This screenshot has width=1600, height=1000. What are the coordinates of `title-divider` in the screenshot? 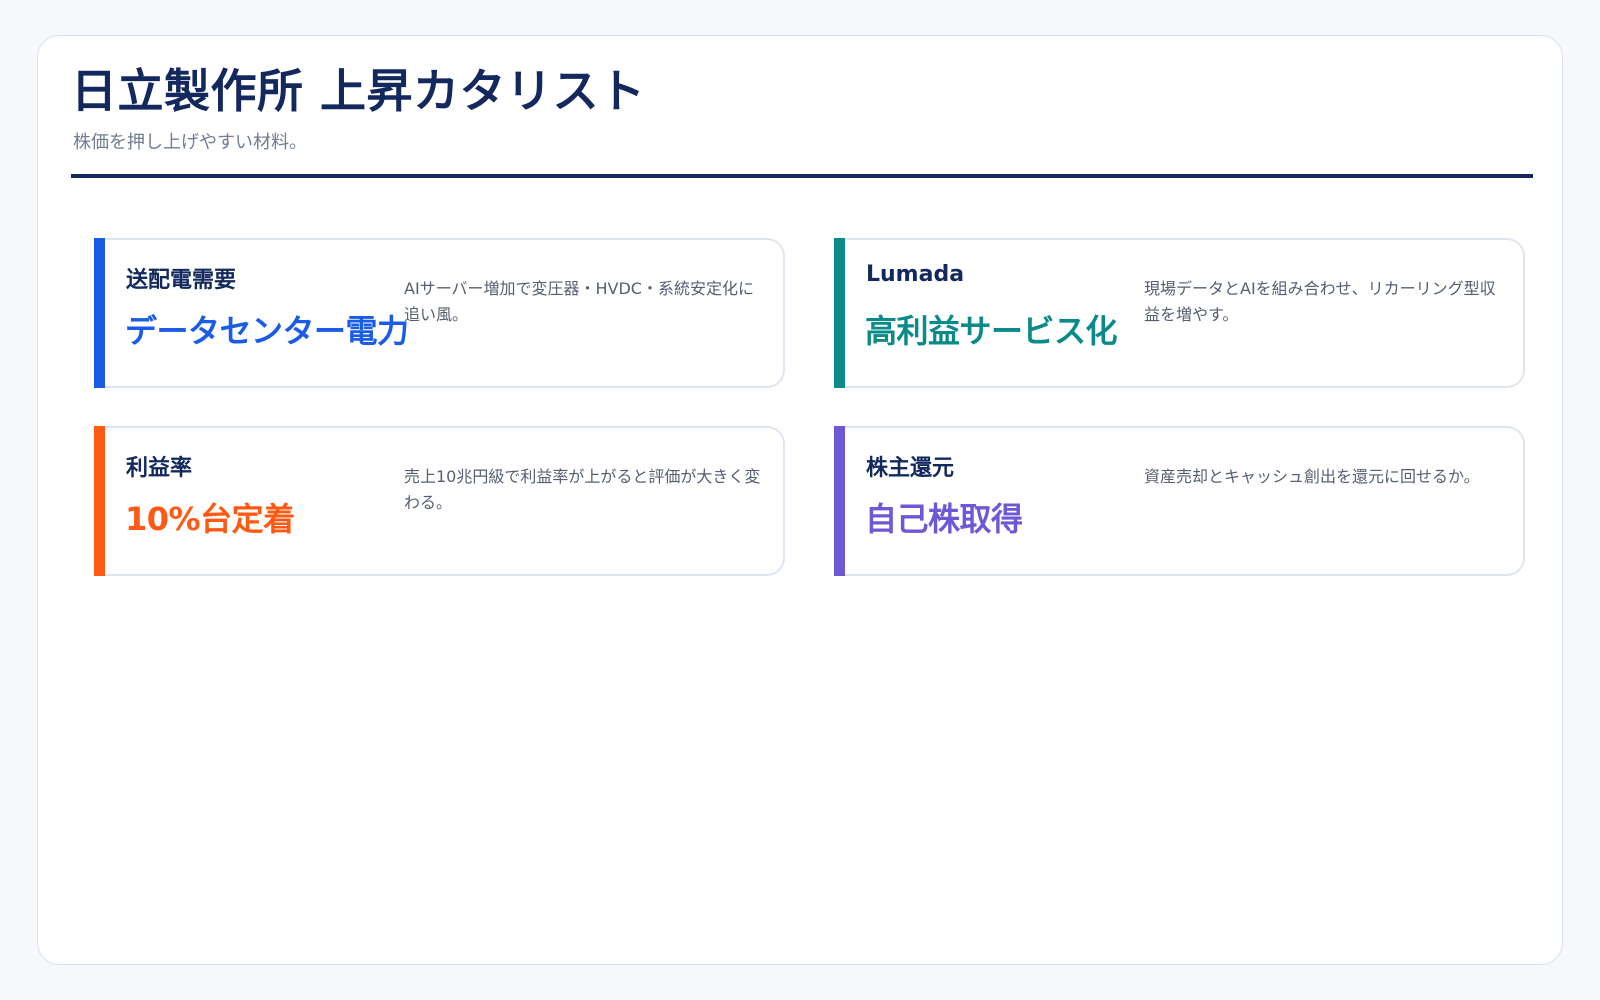 It's located at (802, 176).